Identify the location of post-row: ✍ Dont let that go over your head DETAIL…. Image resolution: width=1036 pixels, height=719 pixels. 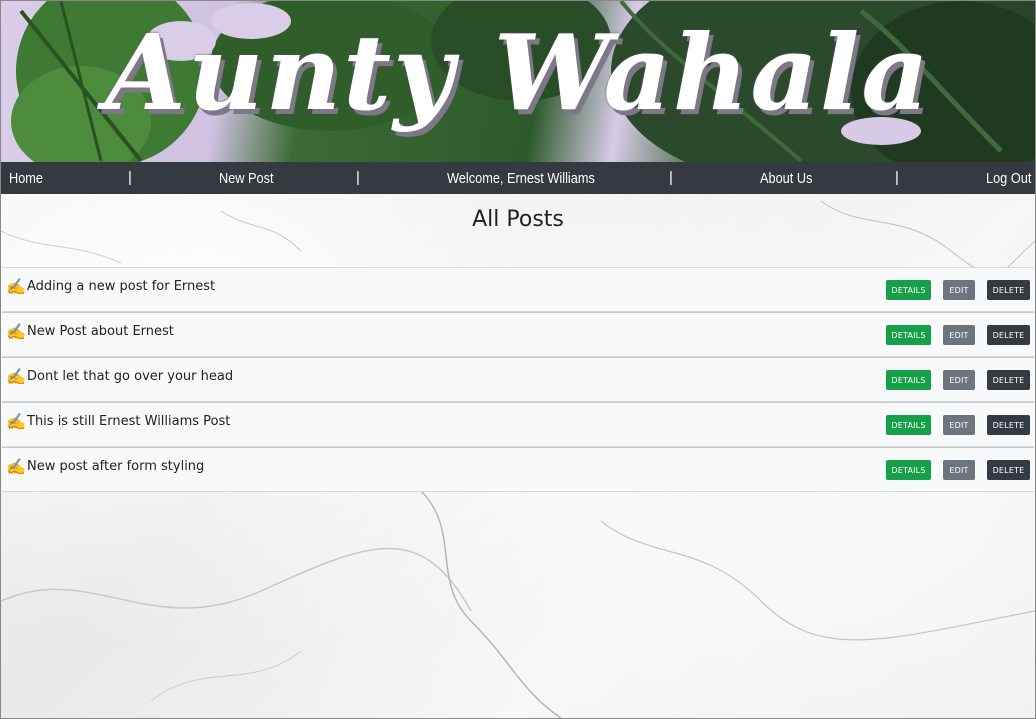
(518, 379).